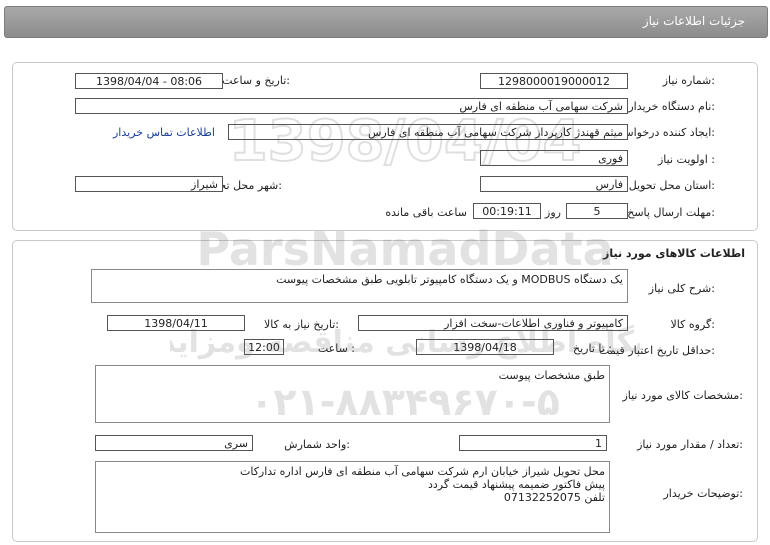  What do you see at coordinates (507, 211) in the screenshot?
I see `time-remaining-field: 00:19:11` at bounding box center [507, 211].